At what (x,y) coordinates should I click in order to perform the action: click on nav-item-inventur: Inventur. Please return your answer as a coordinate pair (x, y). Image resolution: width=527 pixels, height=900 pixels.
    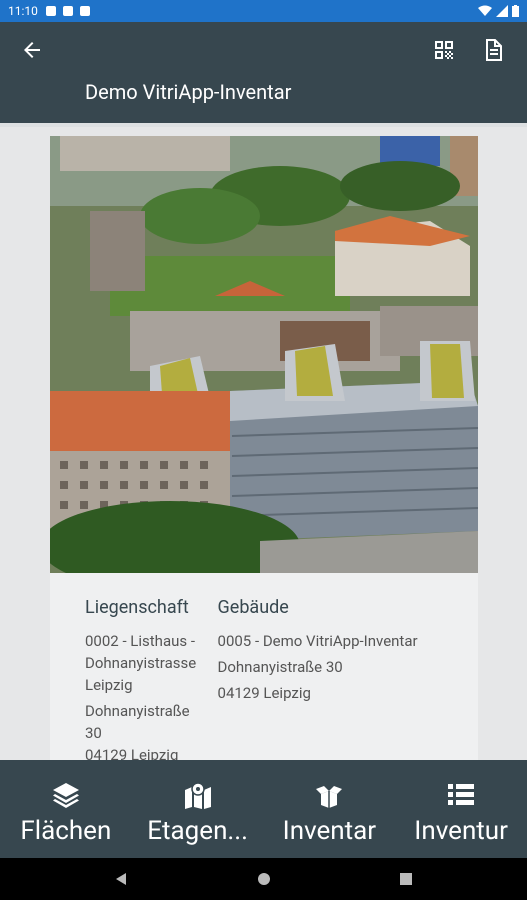
    Looking at the image, I should click on (461, 809).